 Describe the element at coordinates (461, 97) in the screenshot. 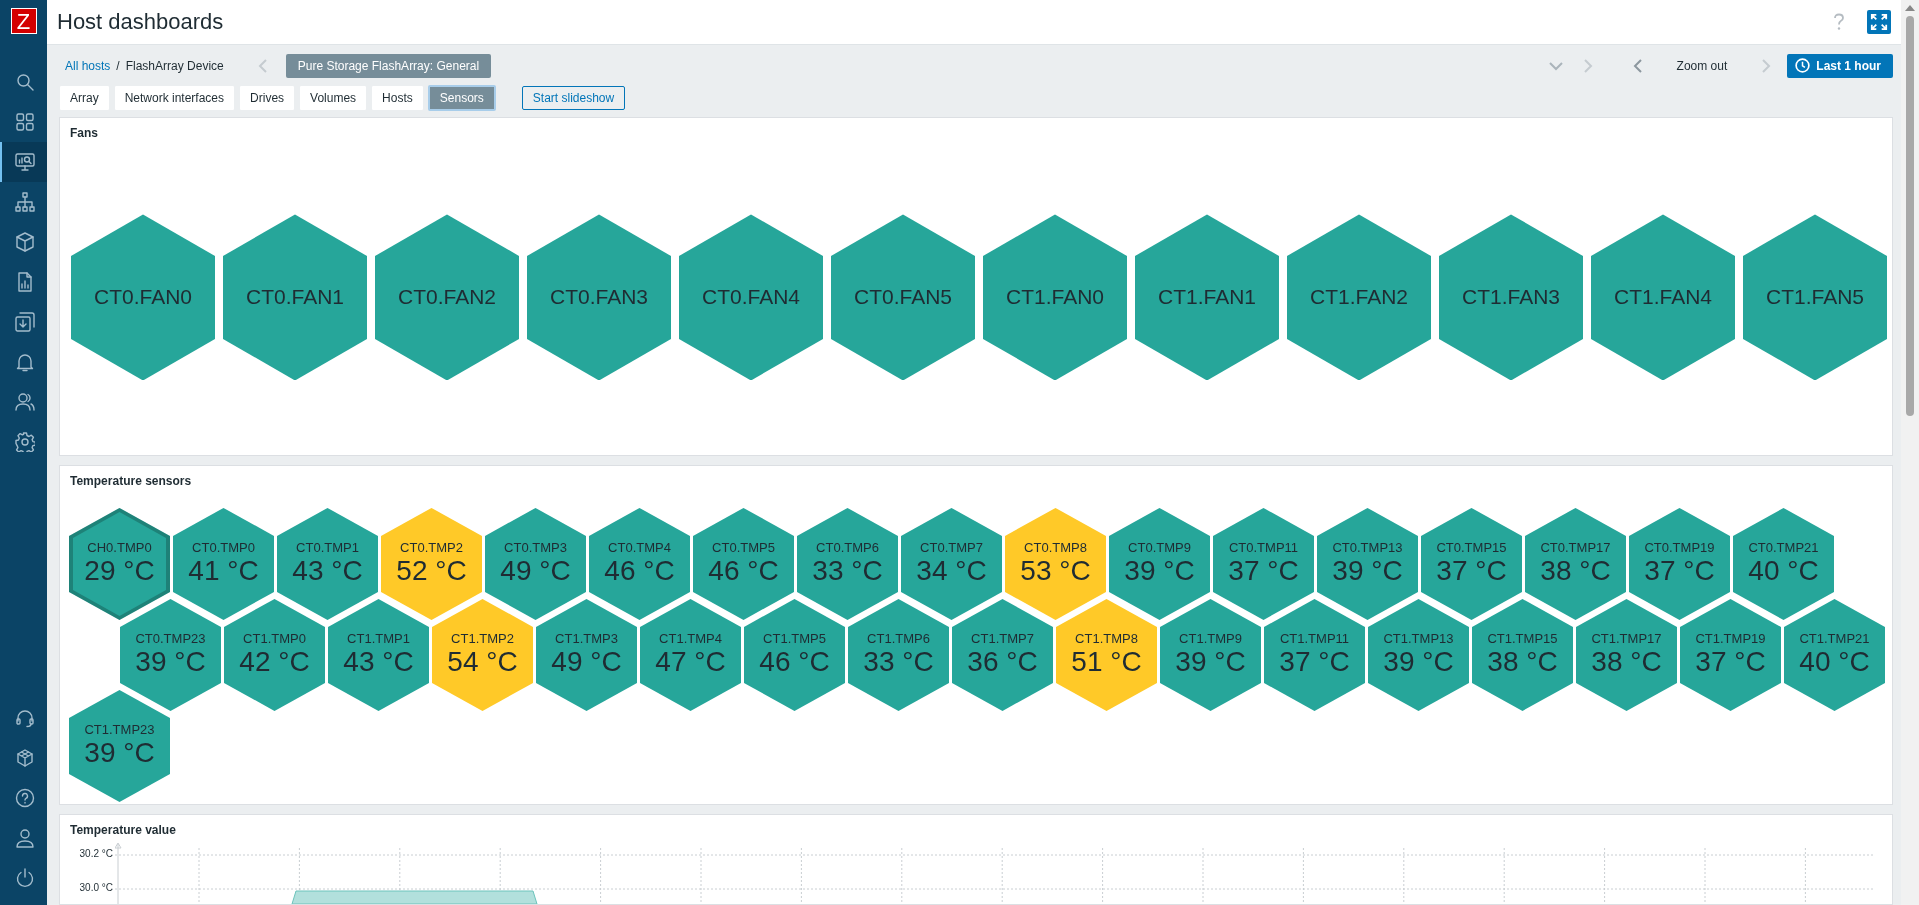

I see `dashboard-tab: Sensors` at that location.